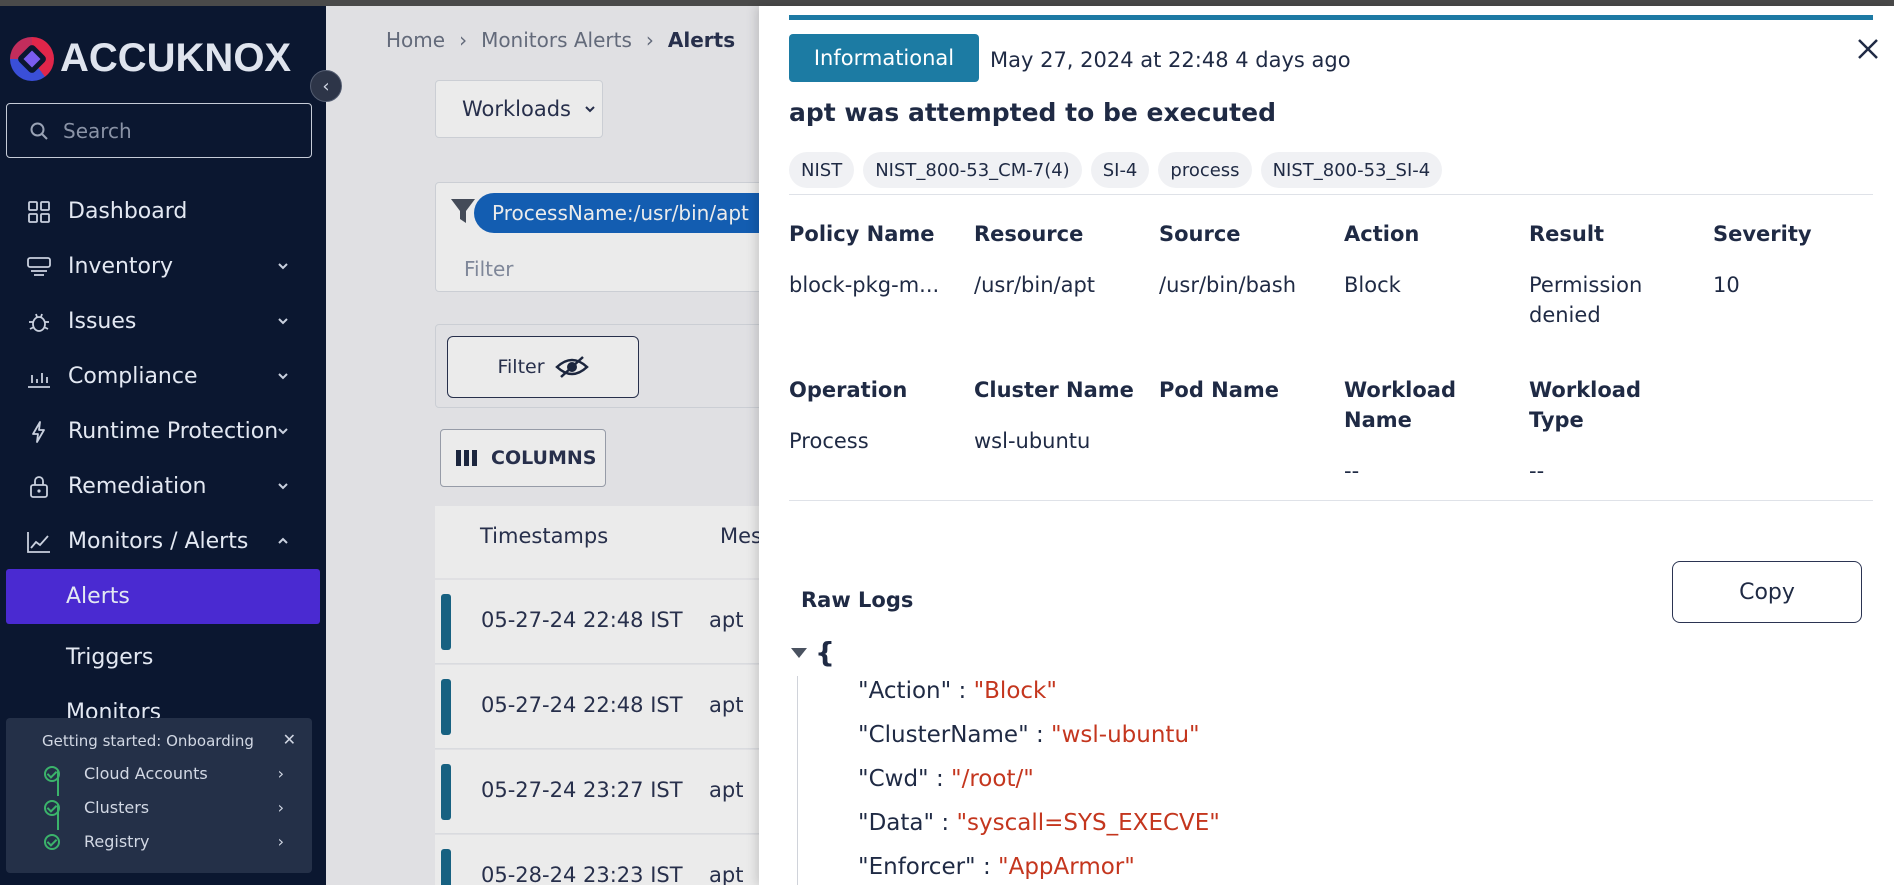 The width and height of the screenshot is (1894, 885). What do you see at coordinates (1228, 285) in the screenshot?
I see `field-value-source: /usr/bin/bash` at bounding box center [1228, 285].